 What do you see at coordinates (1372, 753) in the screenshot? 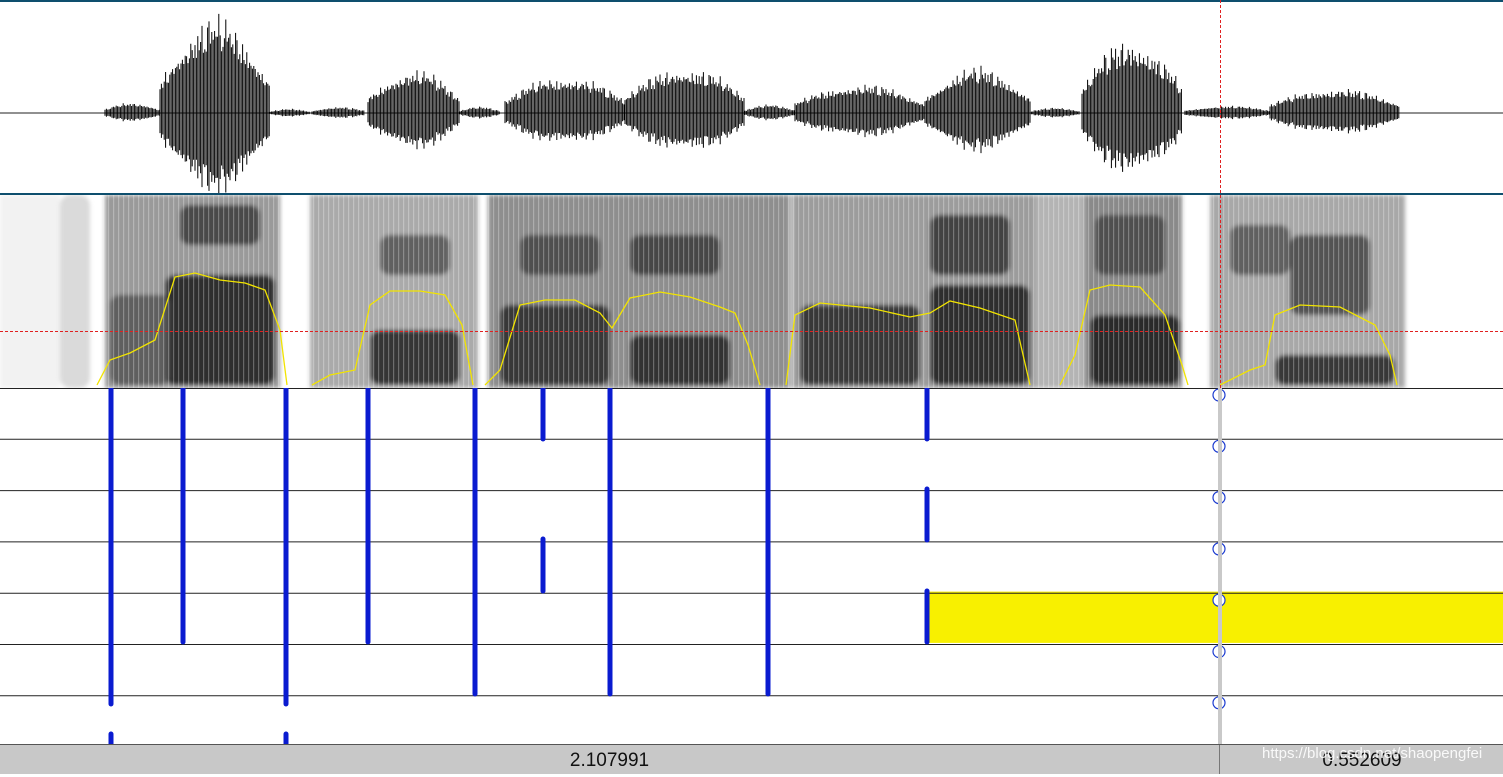
I see `watermark-text: https://blog.csdn.net/shaopengfei` at bounding box center [1372, 753].